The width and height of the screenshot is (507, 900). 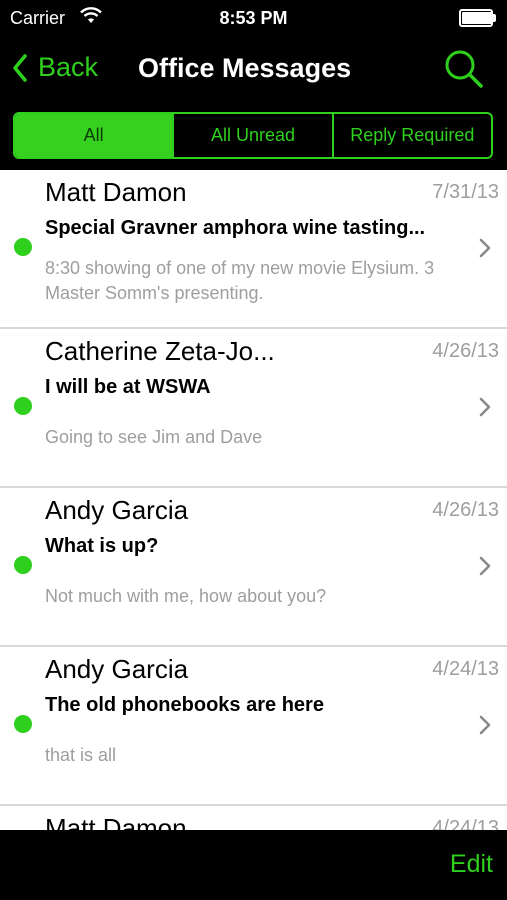 What do you see at coordinates (20, 67) in the screenshot?
I see `chevron-left-icon` at bounding box center [20, 67].